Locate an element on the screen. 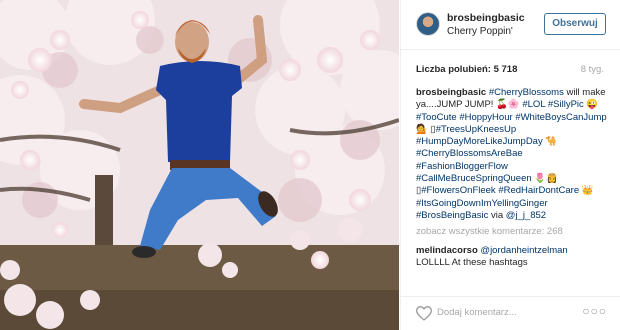 The height and width of the screenshot is (330, 620). post-location: Cherry Poppin' is located at coordinates (480, 31).